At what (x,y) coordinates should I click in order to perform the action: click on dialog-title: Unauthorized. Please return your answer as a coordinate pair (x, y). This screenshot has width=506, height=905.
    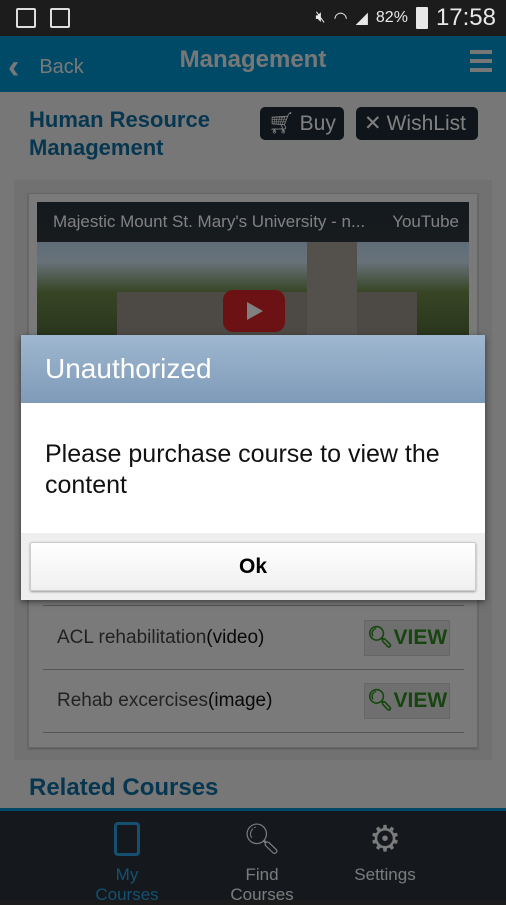
    Looking at the image, I should click on (253, 369).